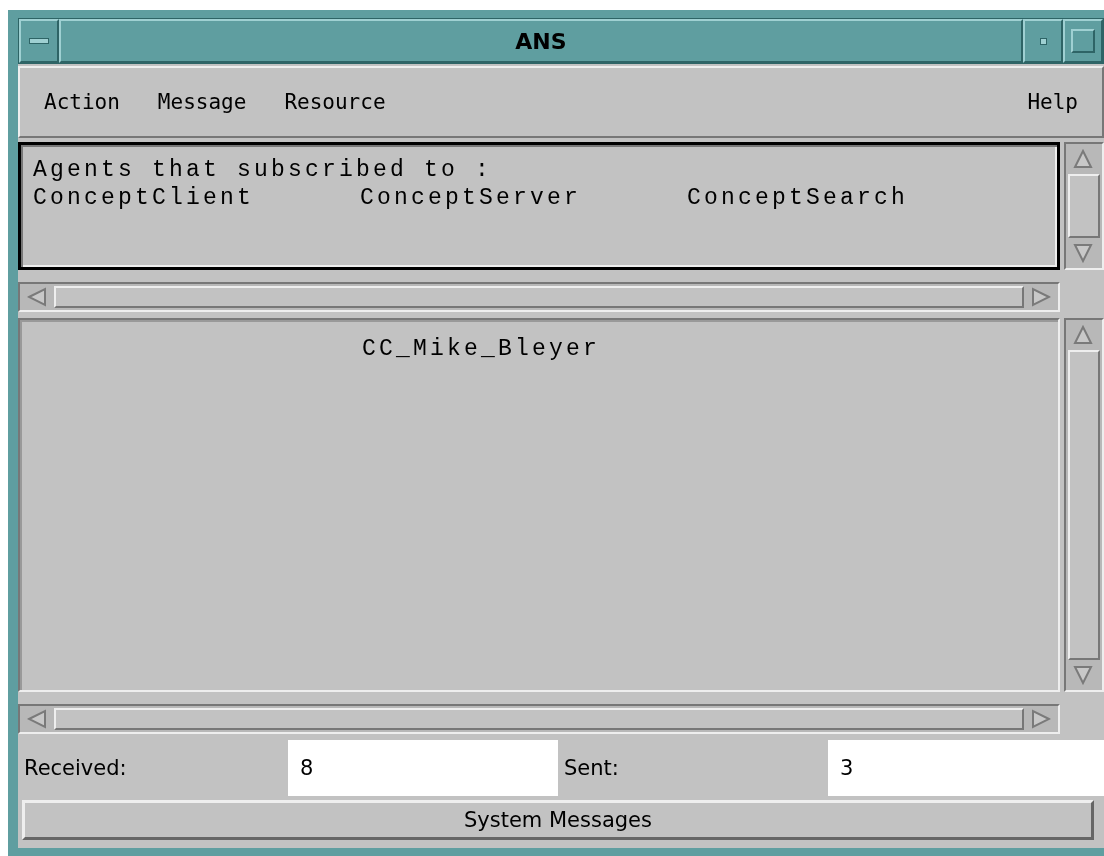  I want to click on menu-item: Message, so click(202, 102).